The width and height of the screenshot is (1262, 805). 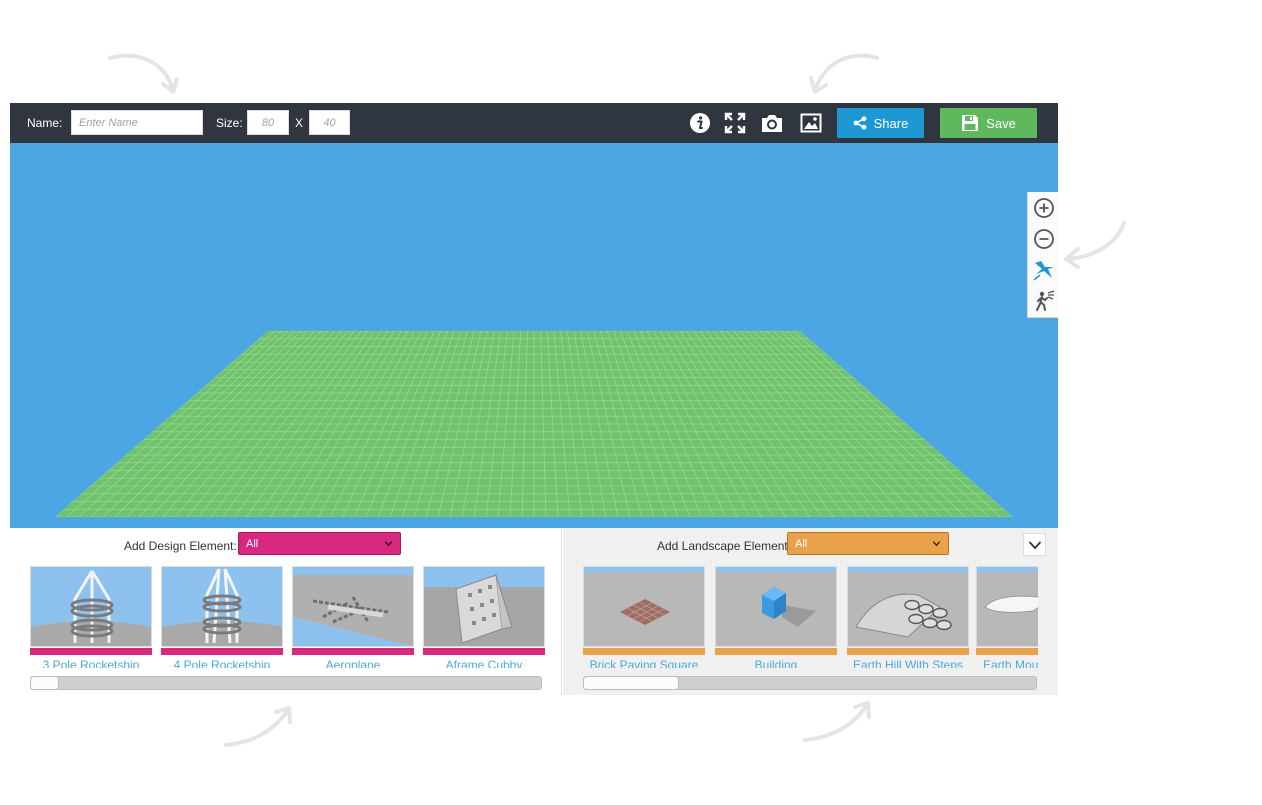 I want to click on fullscreen-icon, so click(x=735, y=123).